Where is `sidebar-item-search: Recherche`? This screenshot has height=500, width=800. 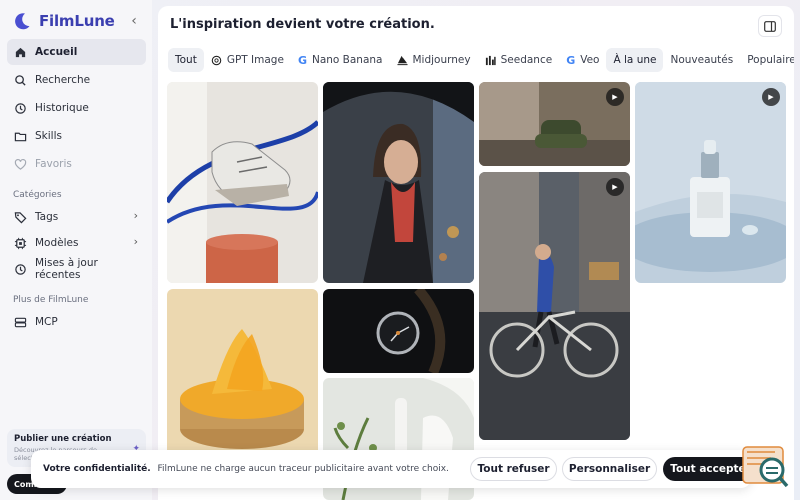
sidebar-item-search: Recherche is located at coordinates (76, 80).